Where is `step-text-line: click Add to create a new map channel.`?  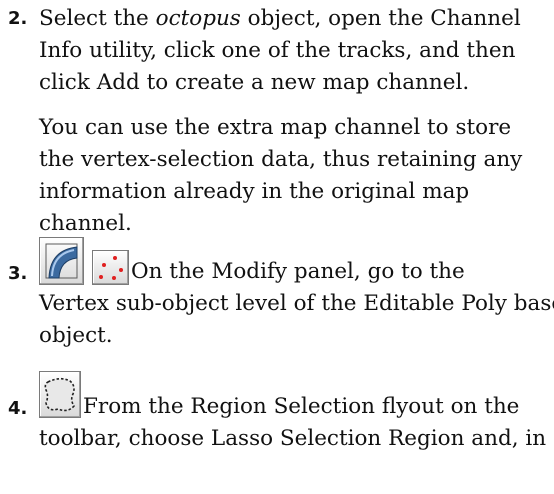
step-text-line: click Add to create a new map channel. is located at coordinates (254, 82).